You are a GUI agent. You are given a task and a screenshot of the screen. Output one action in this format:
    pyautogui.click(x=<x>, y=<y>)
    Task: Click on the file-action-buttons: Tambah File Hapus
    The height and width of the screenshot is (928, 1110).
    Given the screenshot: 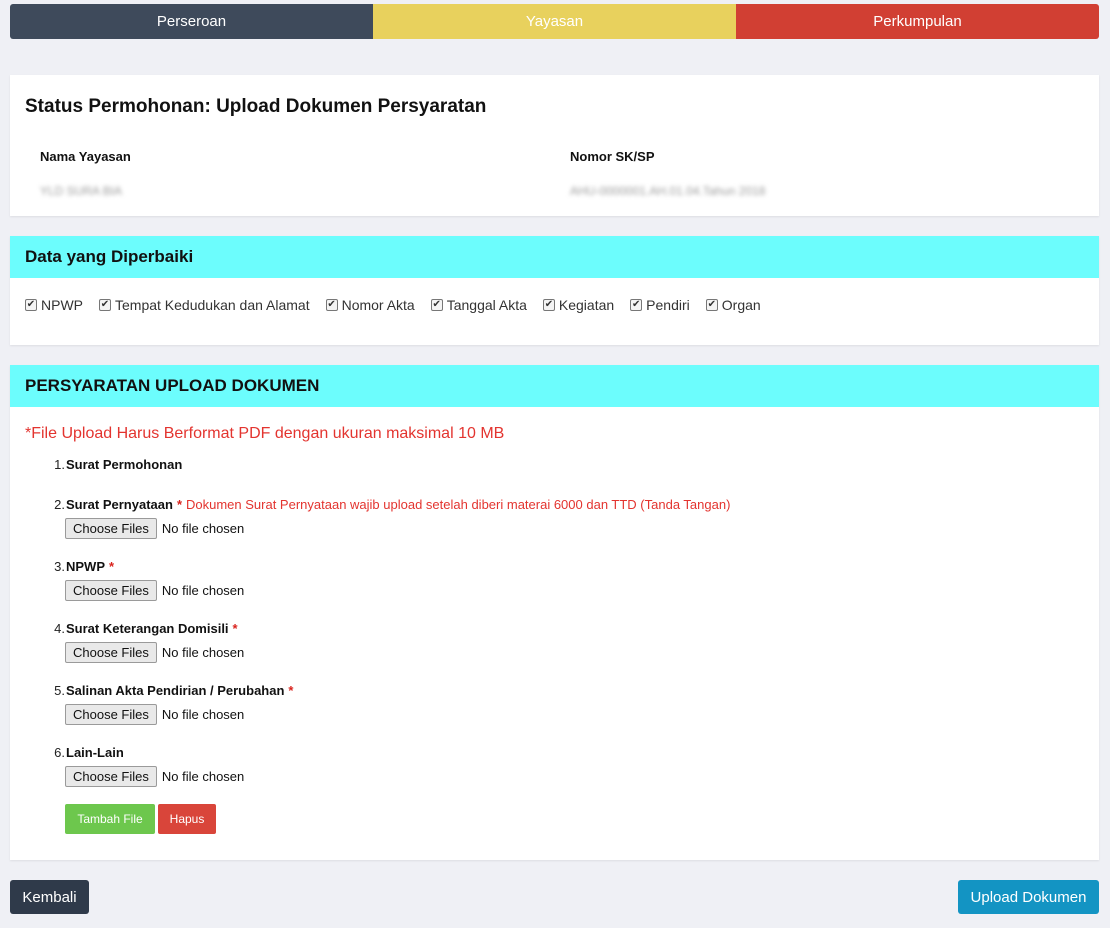 What is the action you would take?
    pyautogui.click(x=140, y=819)
    